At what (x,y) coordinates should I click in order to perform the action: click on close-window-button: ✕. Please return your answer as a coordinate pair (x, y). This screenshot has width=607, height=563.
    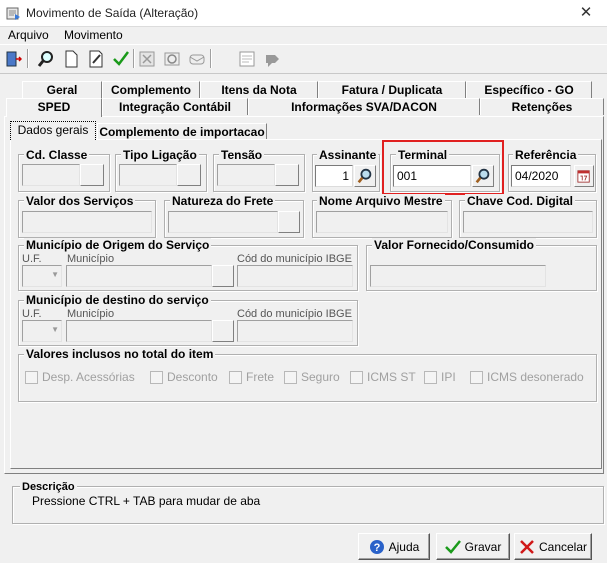
    Looking at the image, I should click on (586, 13).